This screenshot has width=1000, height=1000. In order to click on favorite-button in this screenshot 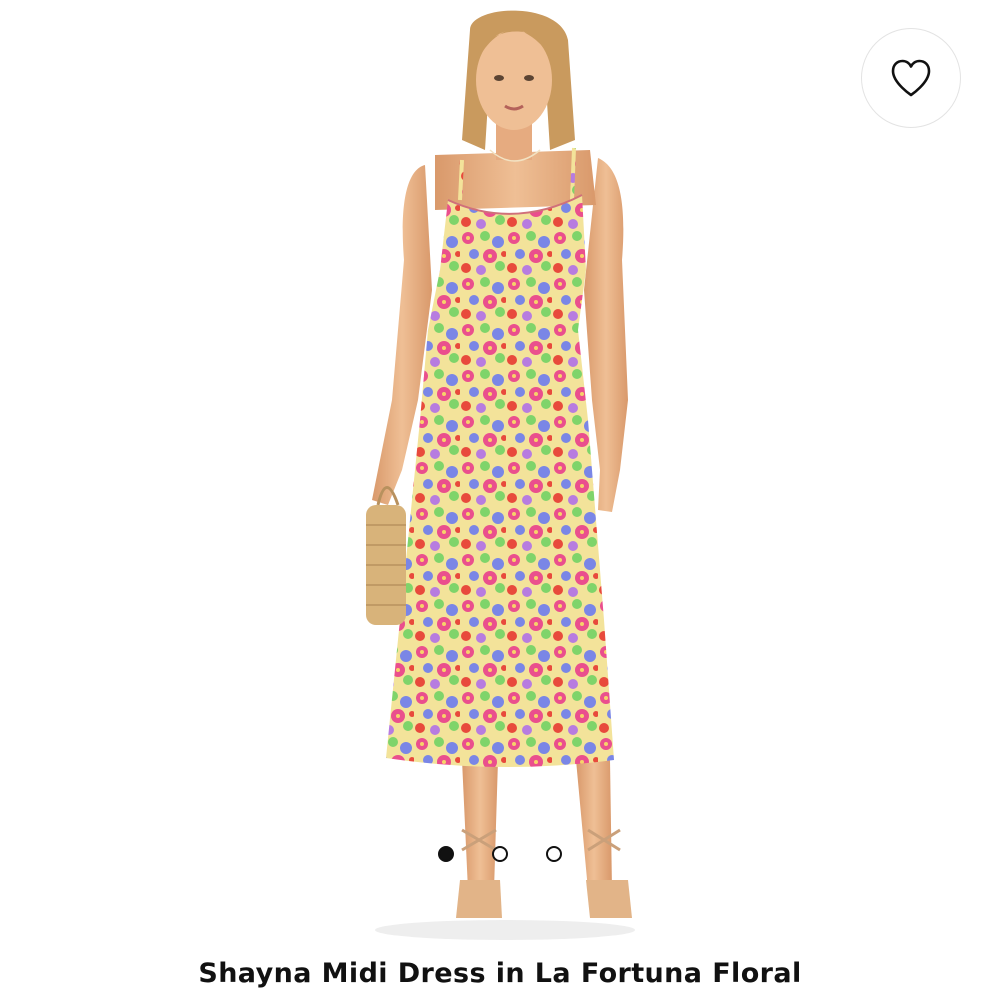, I will do `click(911, 78)`.